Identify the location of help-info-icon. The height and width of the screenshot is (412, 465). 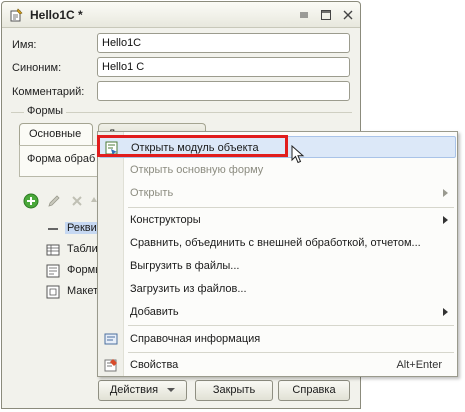
(111, 339).